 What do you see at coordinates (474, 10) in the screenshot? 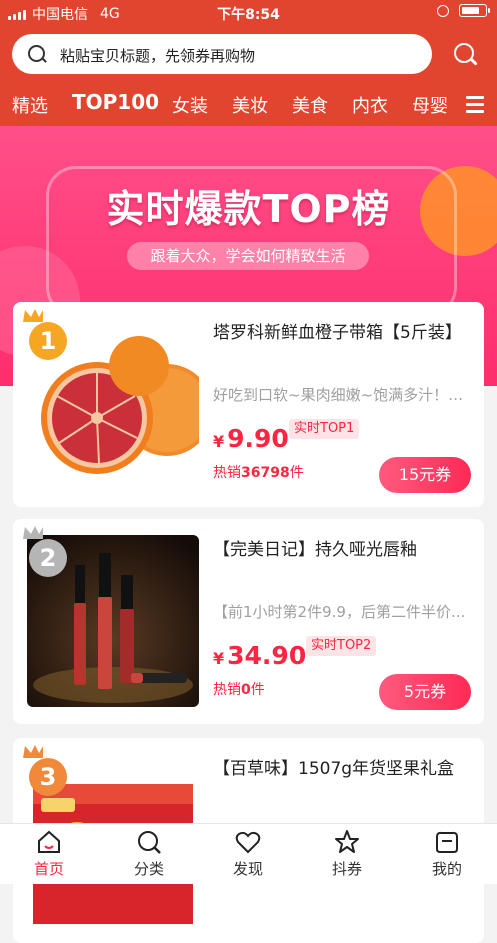
I see `battery-icon` at bounding box center [474, 10].